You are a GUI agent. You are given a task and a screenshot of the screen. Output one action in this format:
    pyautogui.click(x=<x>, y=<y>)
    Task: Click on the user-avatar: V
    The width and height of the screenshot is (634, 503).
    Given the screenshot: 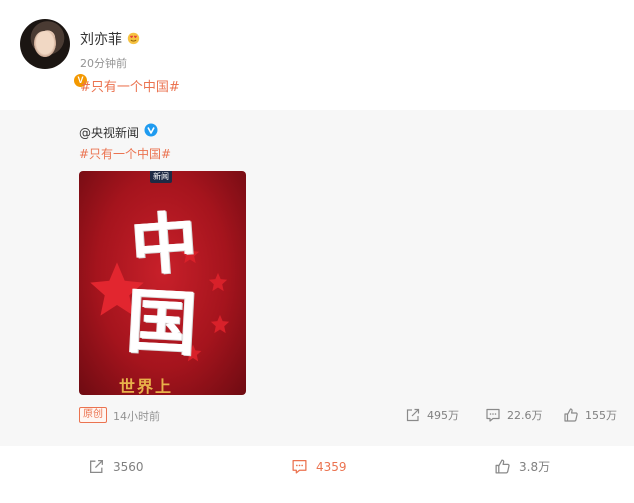 What is the action you would take?
    pyautogui.click(x=54, y=54)
    